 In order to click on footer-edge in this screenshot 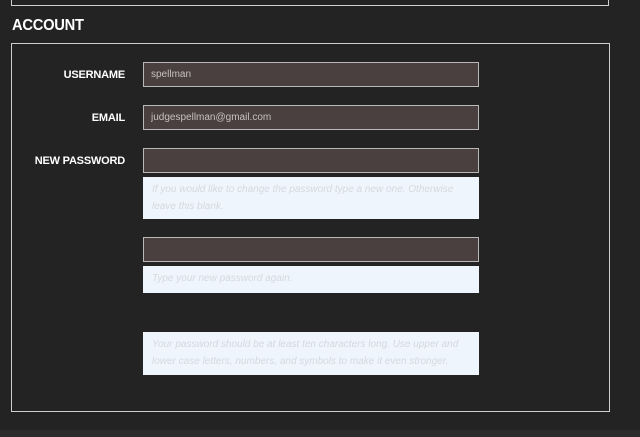, I will do `click(320, 433)`.